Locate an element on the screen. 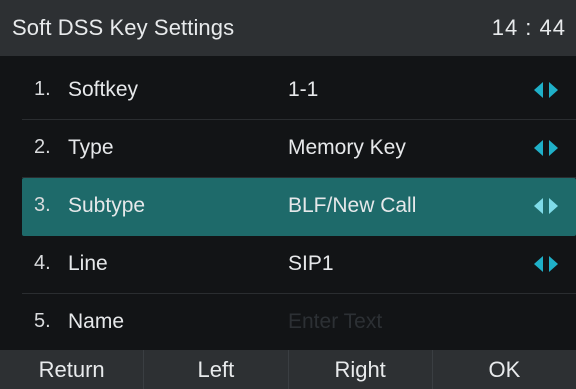 The image size is (576, 389). row-label: Line is located at coordinates (88, 263).